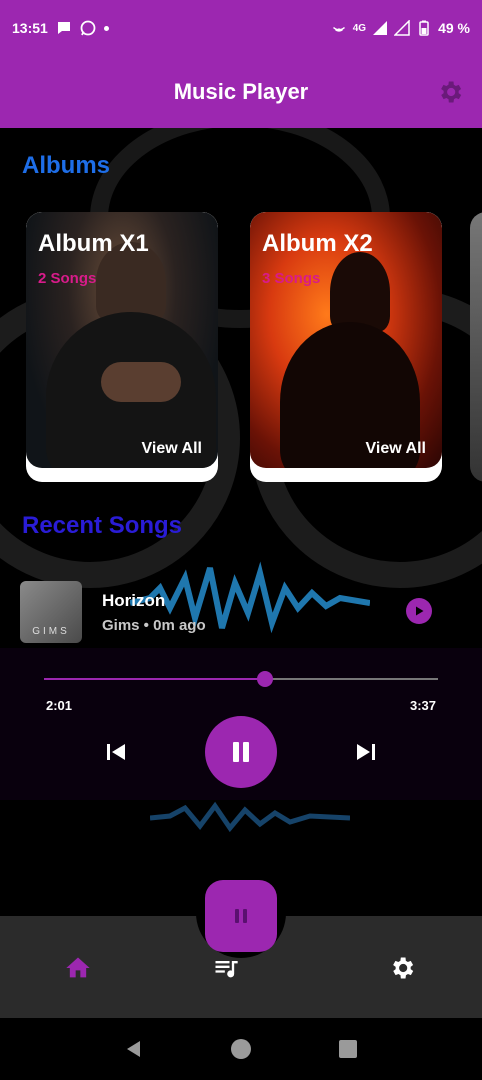  I want to click on album-song-count: 3 Songs, so click(291, 278).